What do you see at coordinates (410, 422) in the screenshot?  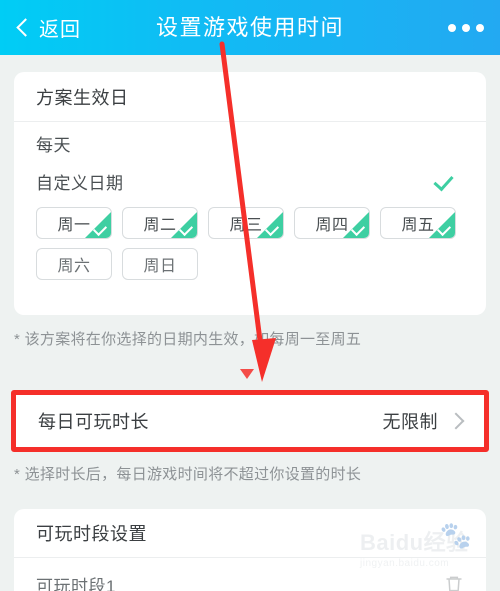 I see `daily-playtime-value: 无限制` at bounding box center [410, 422].